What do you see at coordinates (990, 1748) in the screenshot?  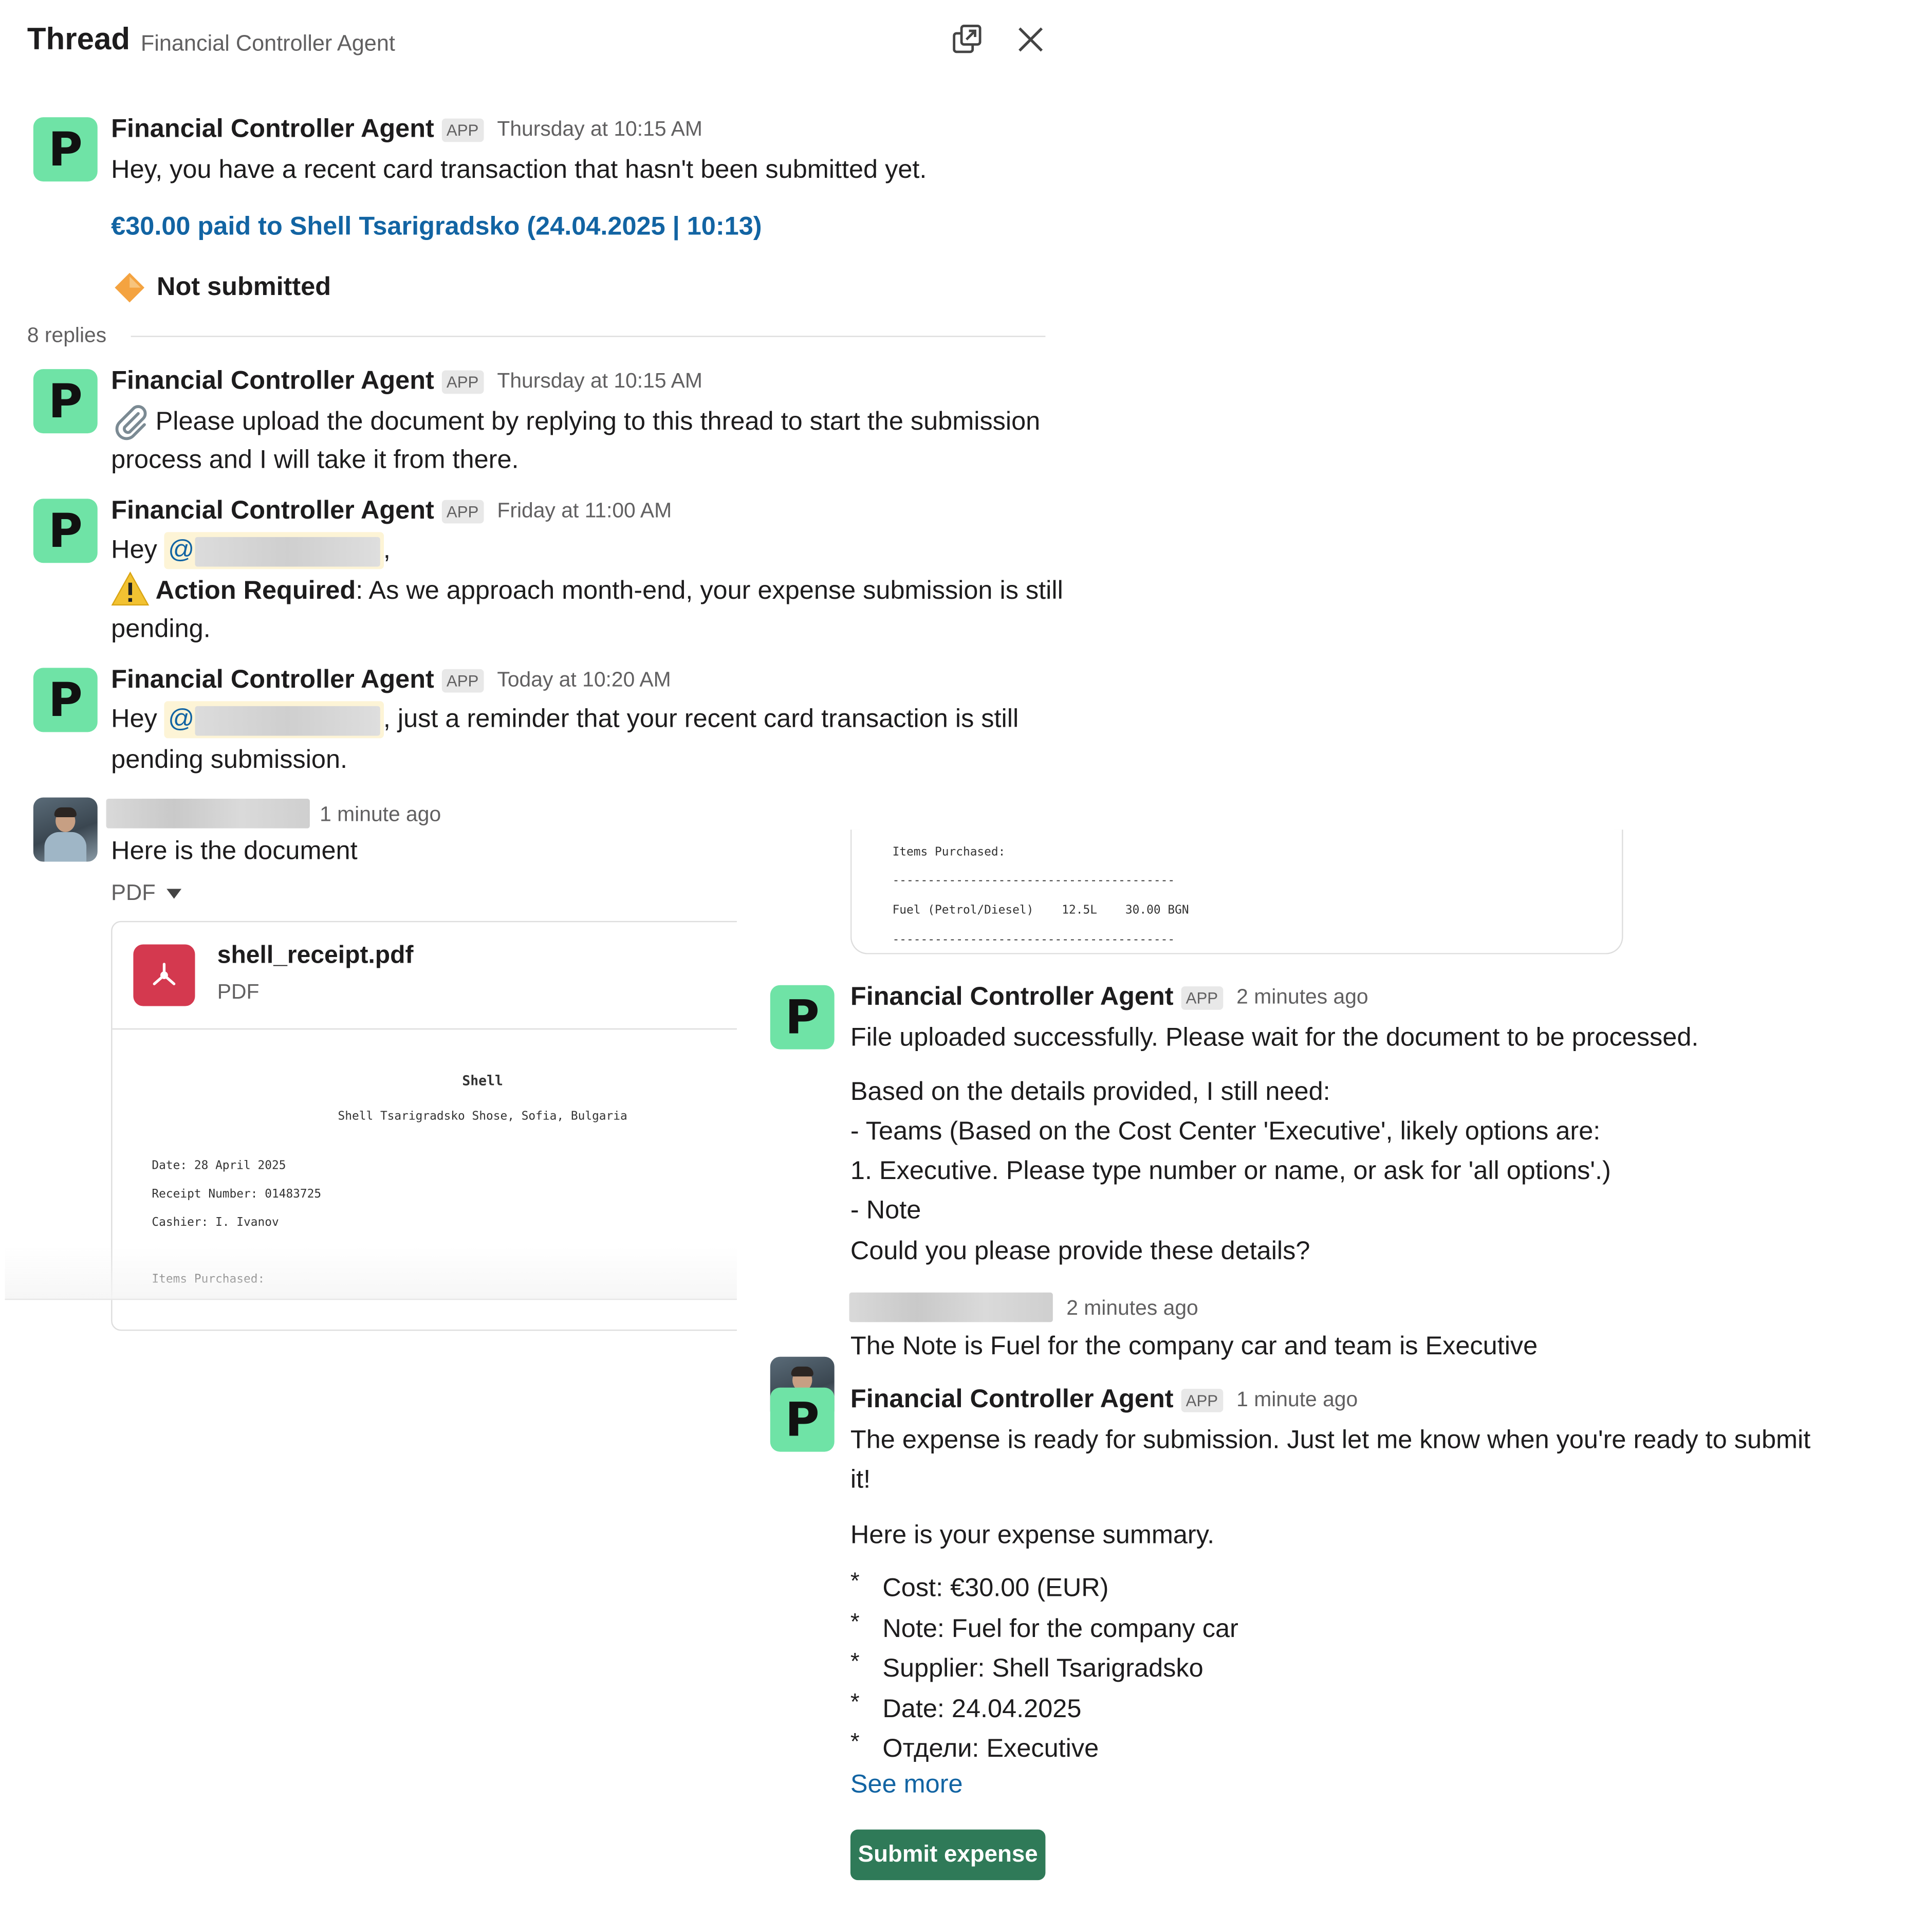 I see `summary-item-text: Отдели: Executive` at bounding box center [990, 1748].